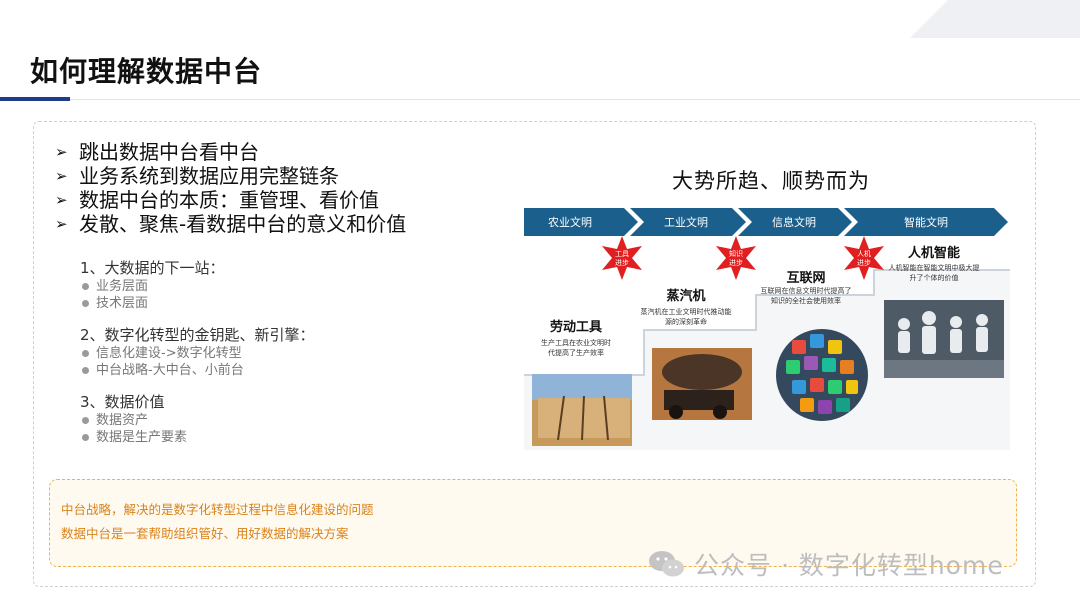  What do you see at coordinates (231, 224) in the screenshot?
I see `key-point: ➢ 发散、聚焦-看数据中台的意义和价值` at bounding box center [231, 224].